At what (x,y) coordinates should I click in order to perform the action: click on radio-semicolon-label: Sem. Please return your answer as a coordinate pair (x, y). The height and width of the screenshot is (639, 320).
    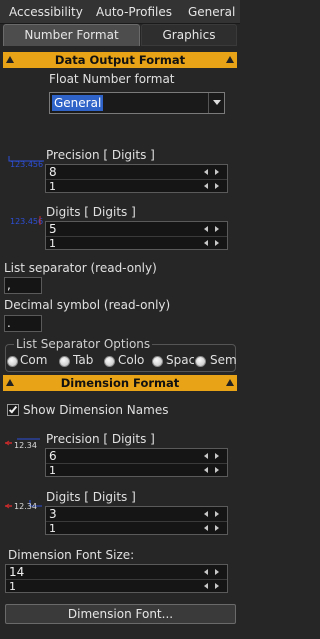
    Looking at the image, I should click on (223, 360).